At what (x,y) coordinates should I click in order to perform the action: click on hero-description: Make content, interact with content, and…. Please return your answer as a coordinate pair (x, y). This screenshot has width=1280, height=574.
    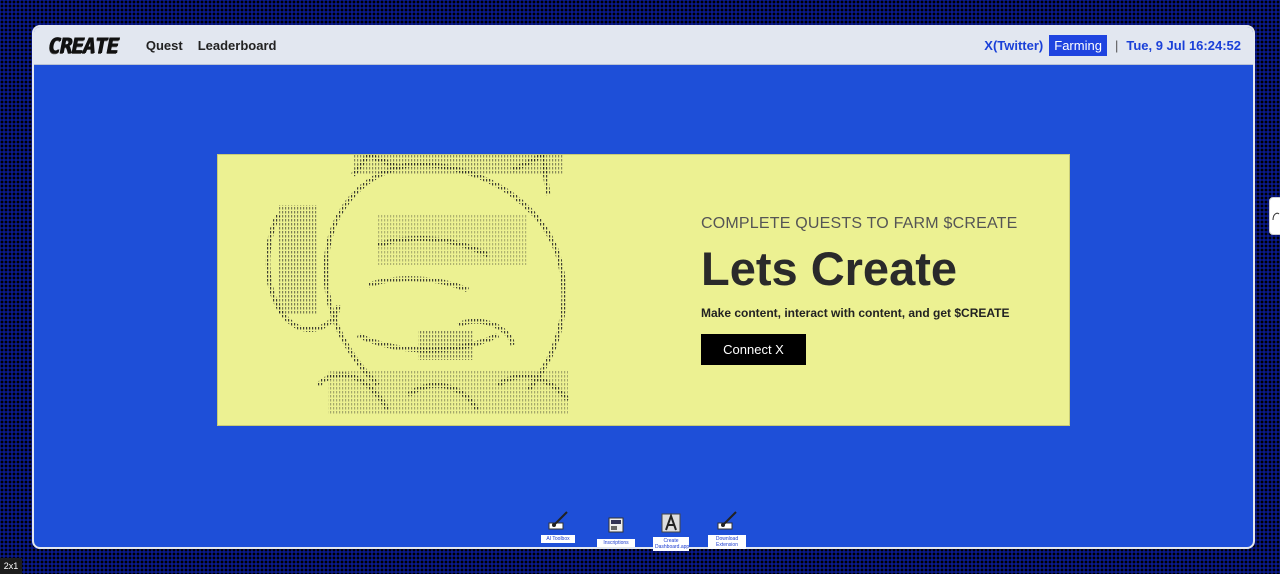
    Looking at the image, I should click on (855, 313).